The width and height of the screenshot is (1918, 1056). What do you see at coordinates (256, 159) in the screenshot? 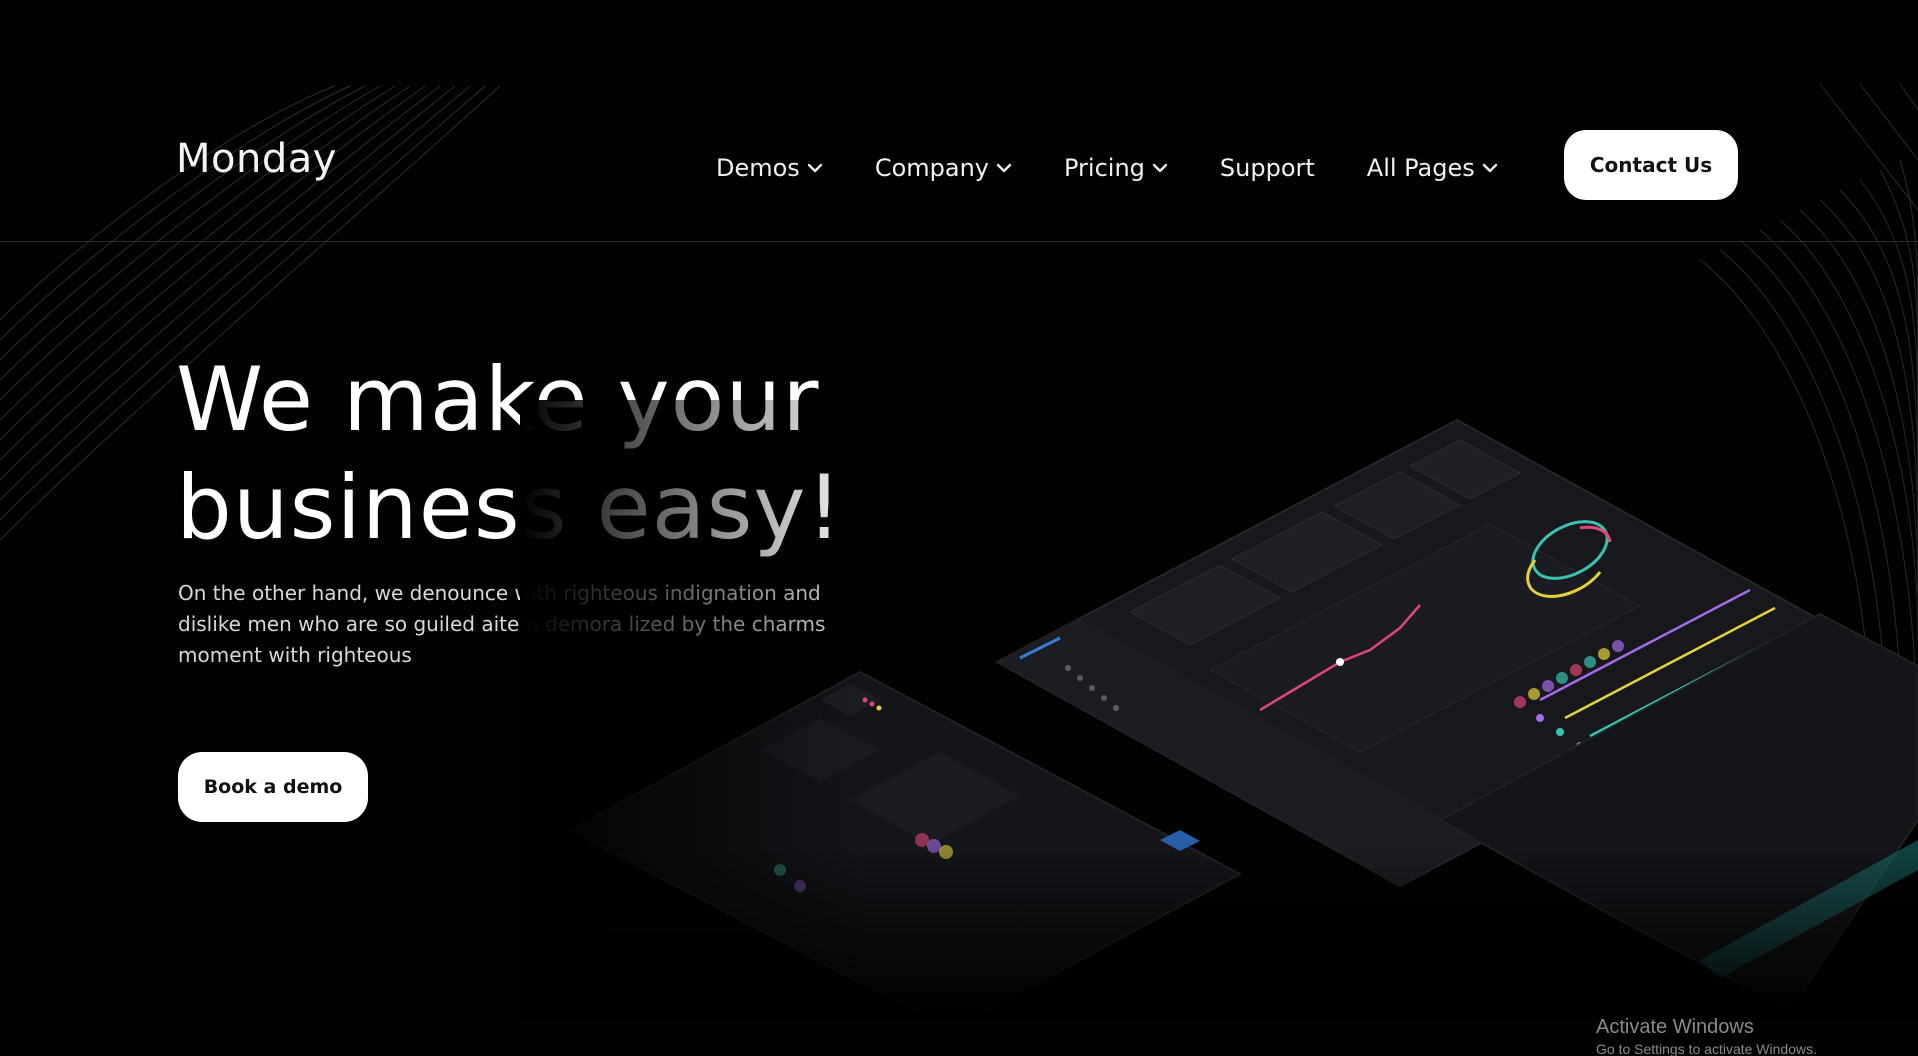
I see `logo: Monday` at bounding box center [256, 159].